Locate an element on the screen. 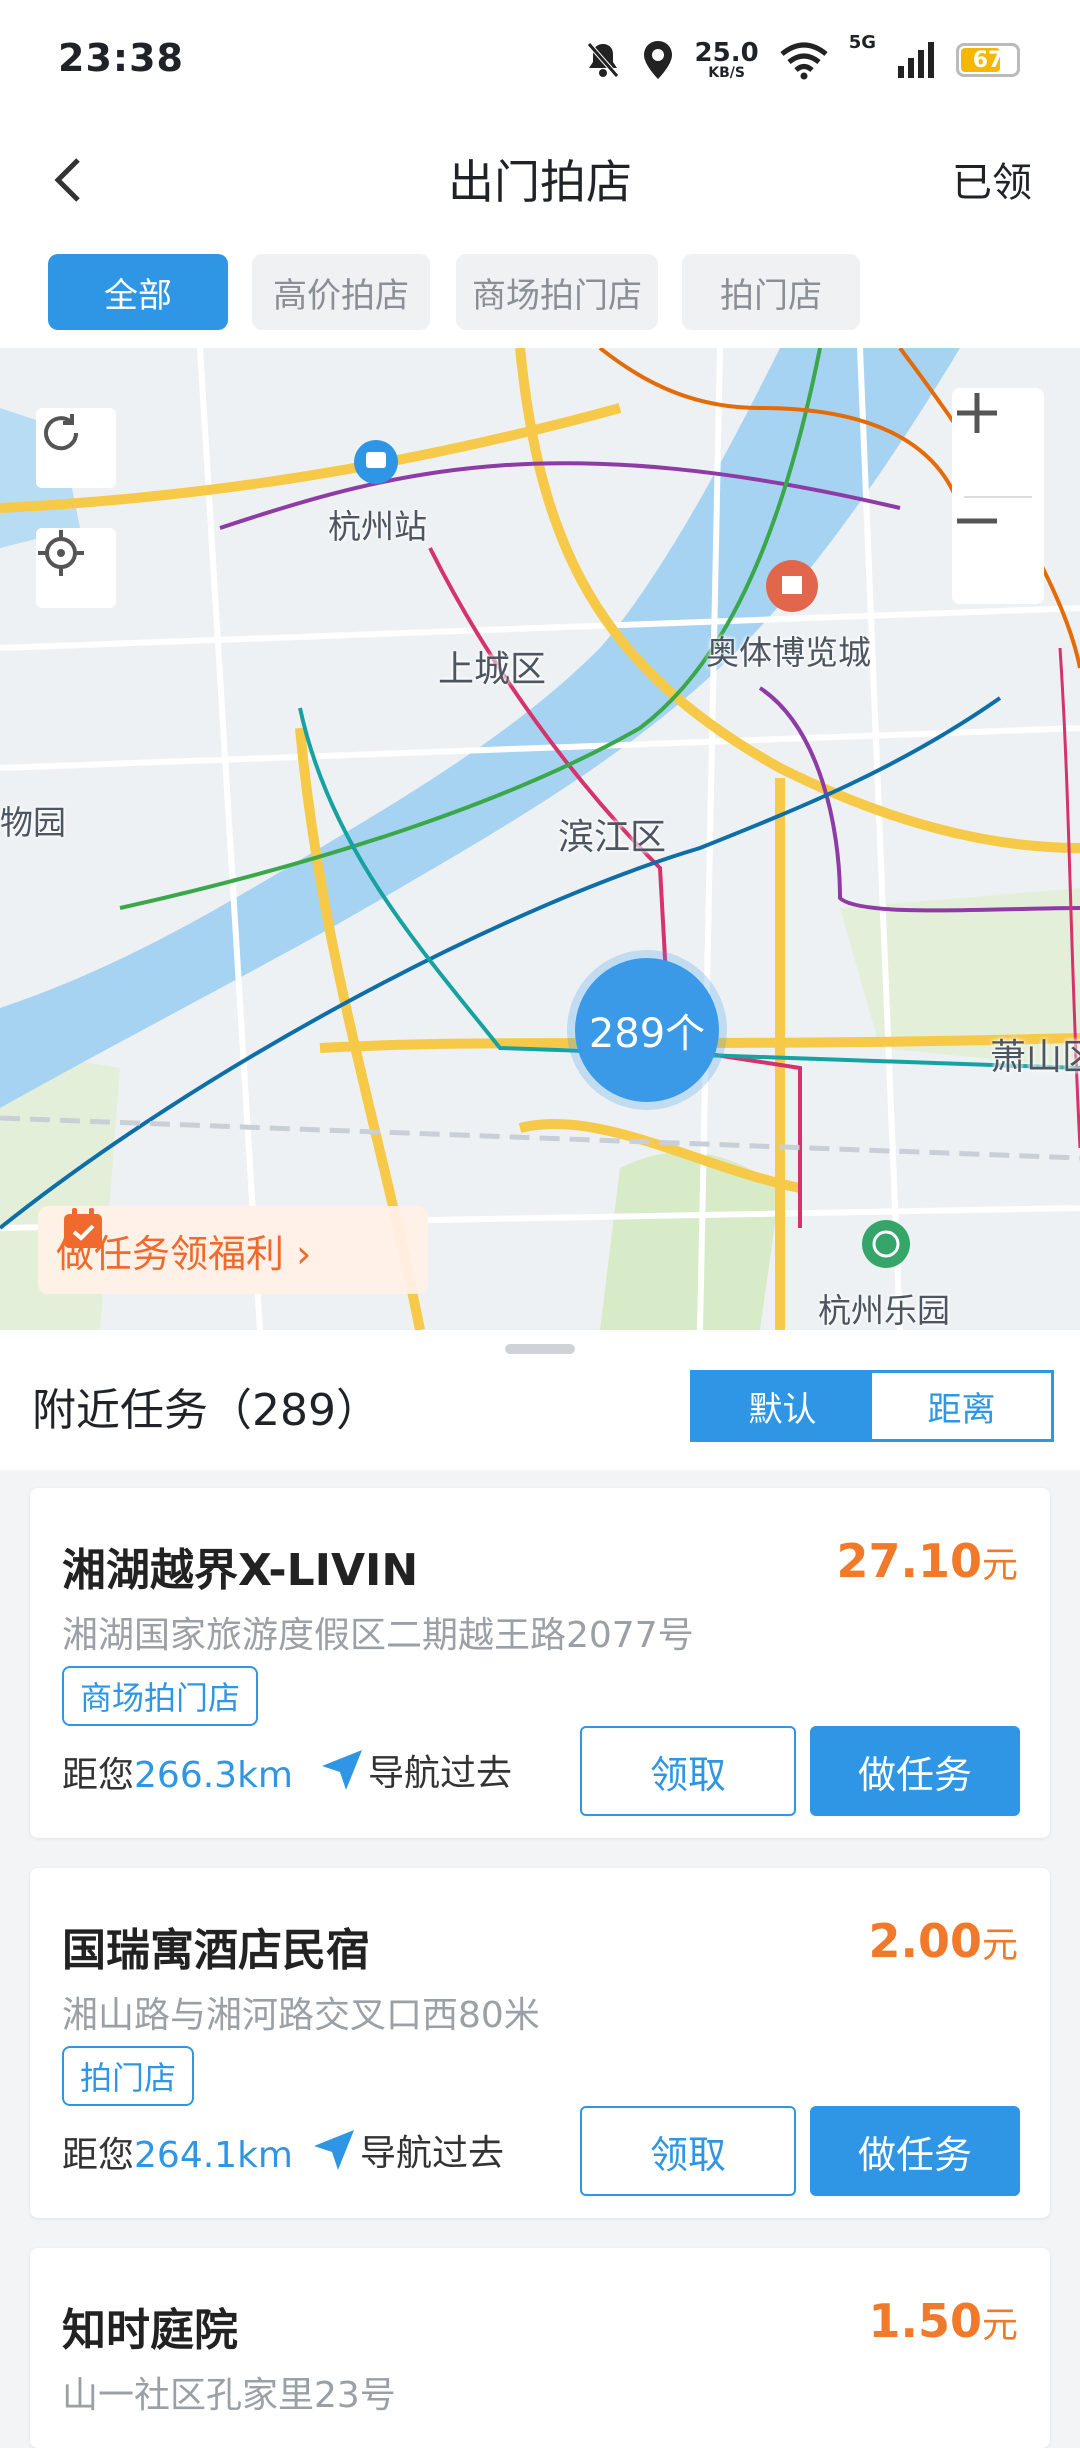 The image size is (1080, 2448). zoom-in-button is located at coordinates (998, 442).